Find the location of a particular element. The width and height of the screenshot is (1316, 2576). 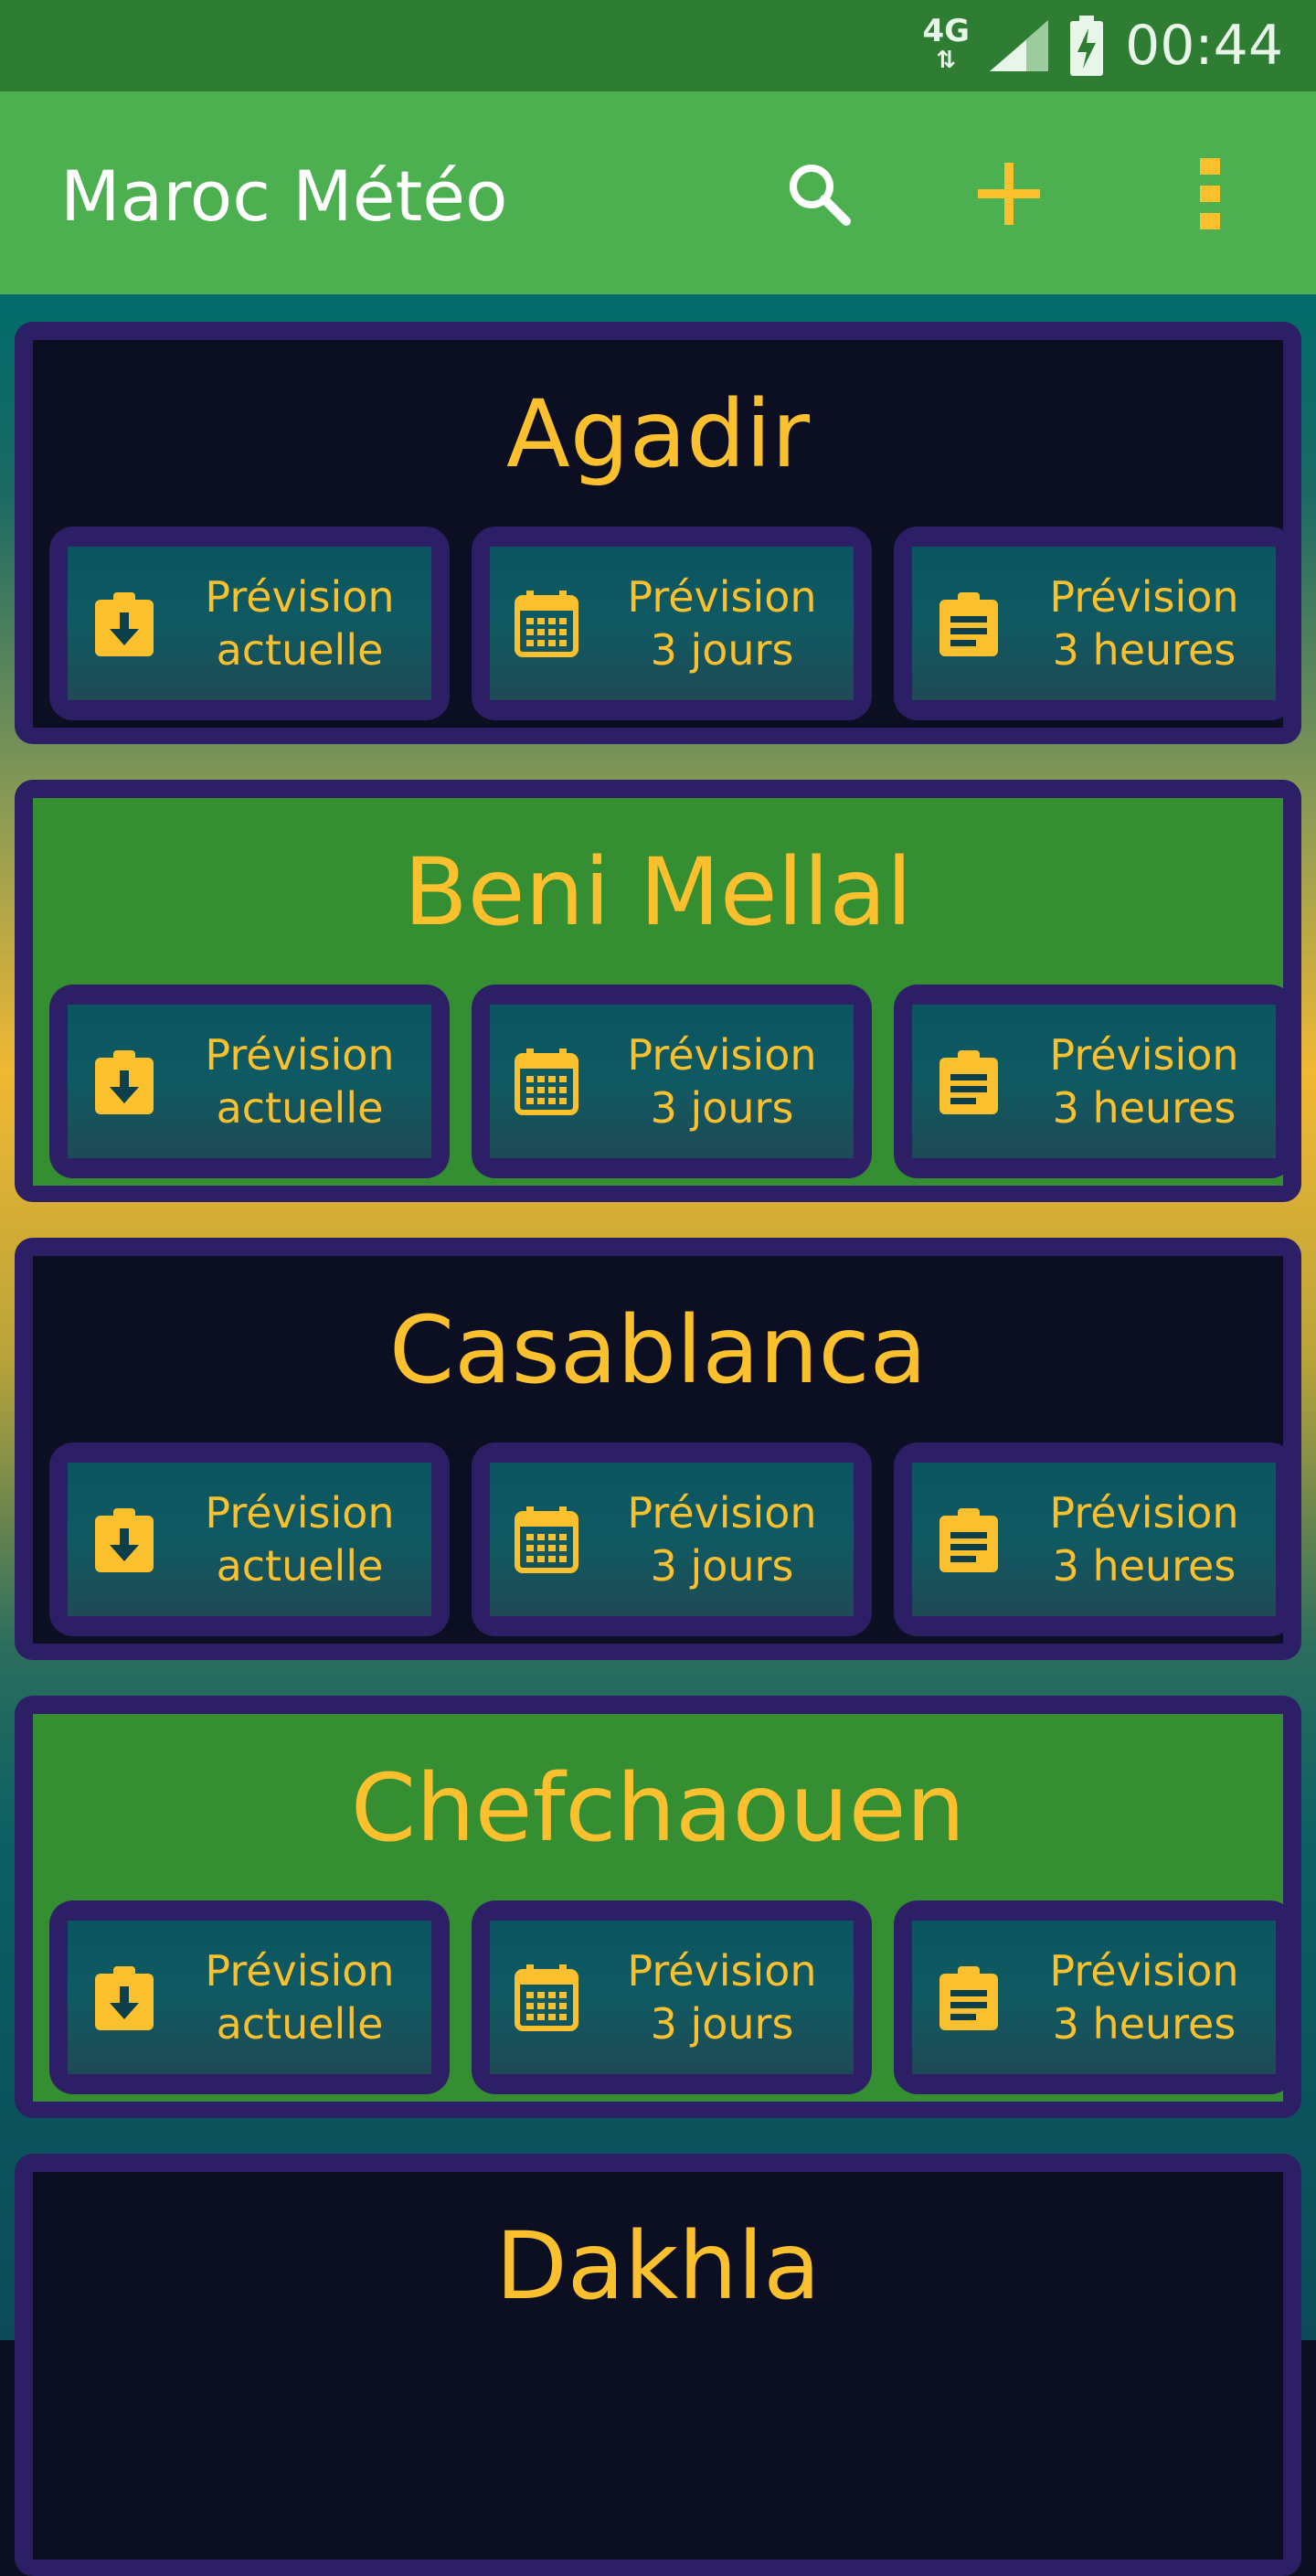

plus-icon is located at coordinates (1009, 194).